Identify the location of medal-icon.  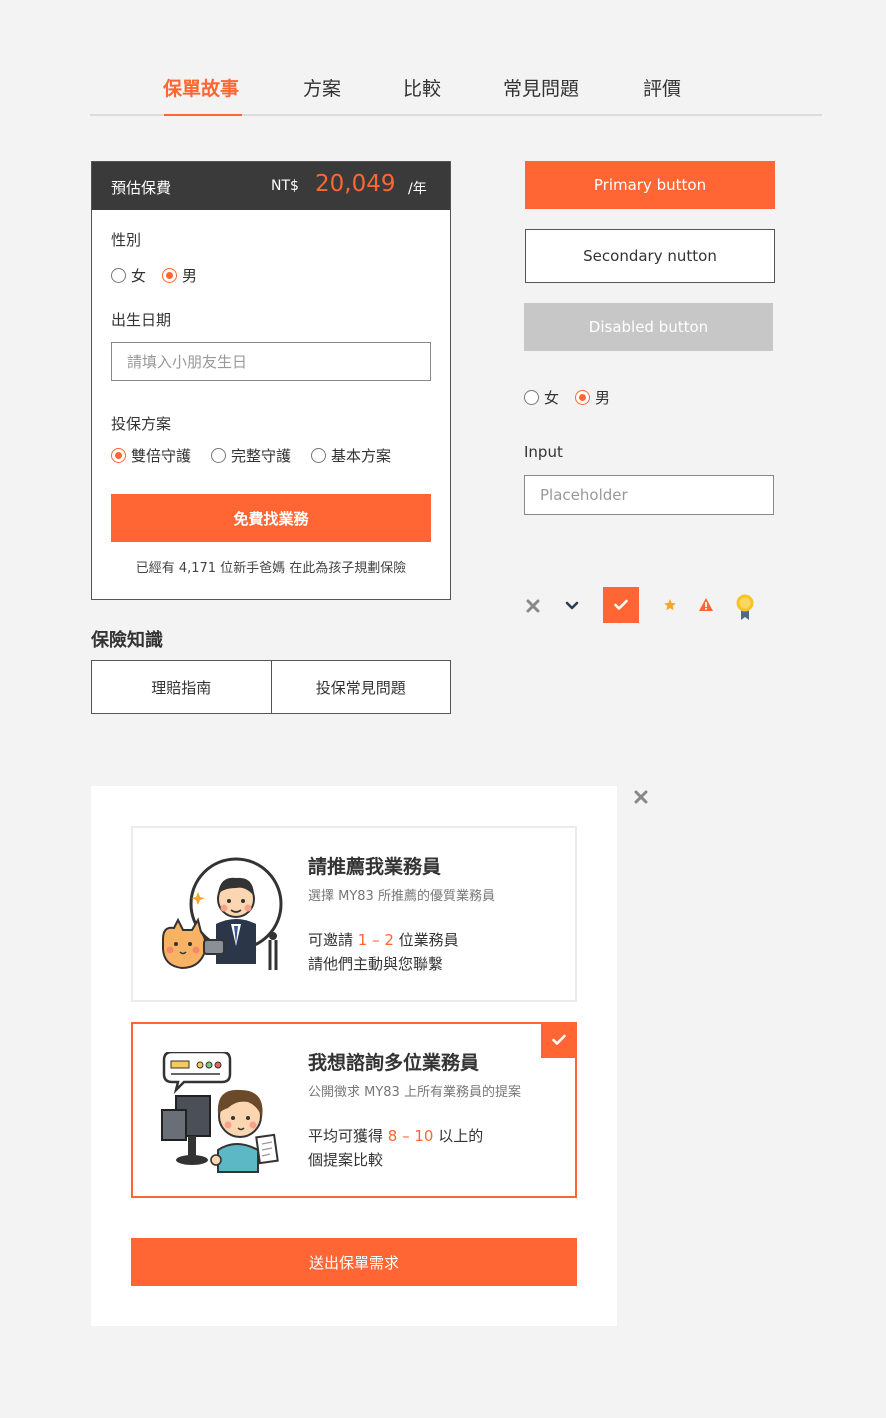
(745, 607).